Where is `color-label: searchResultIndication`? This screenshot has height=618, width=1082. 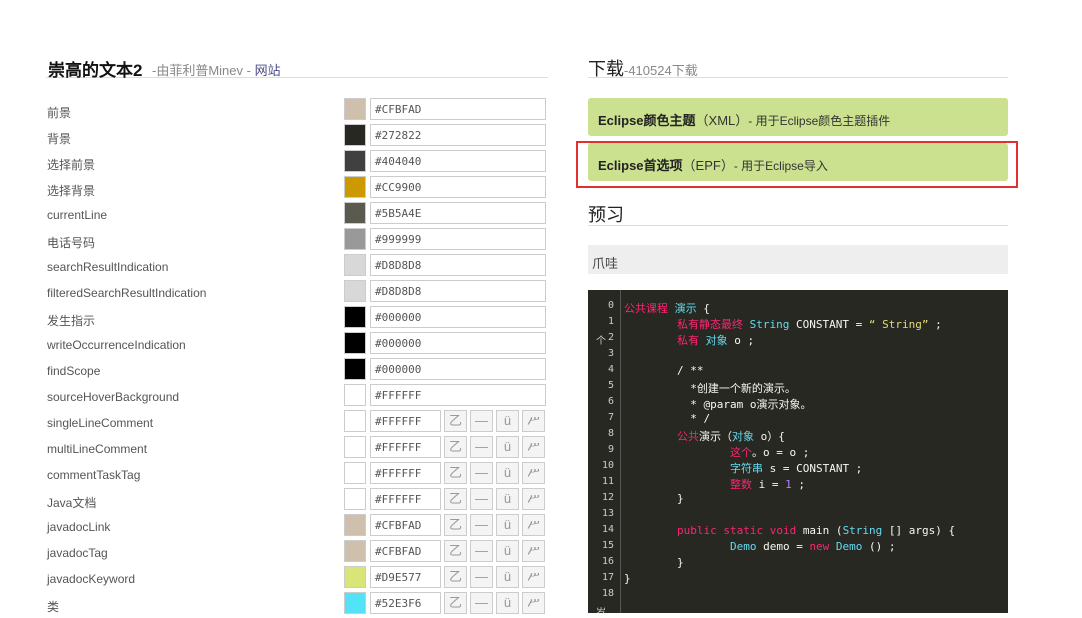 color-label: searchResultIndication is located at coordinates (108, 267).